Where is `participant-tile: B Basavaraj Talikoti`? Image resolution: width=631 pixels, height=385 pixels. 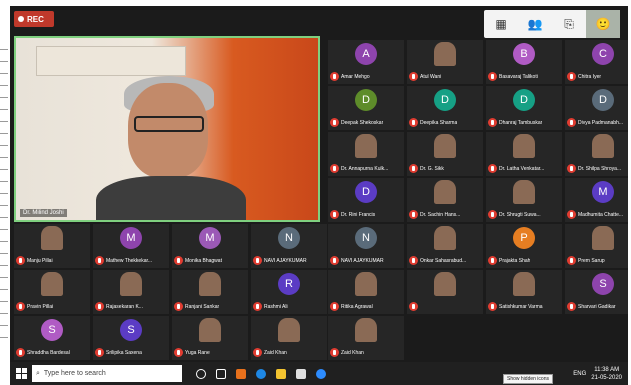
participant-tile: B Basavaraj Talikoti is located at coordinates (524, 62).